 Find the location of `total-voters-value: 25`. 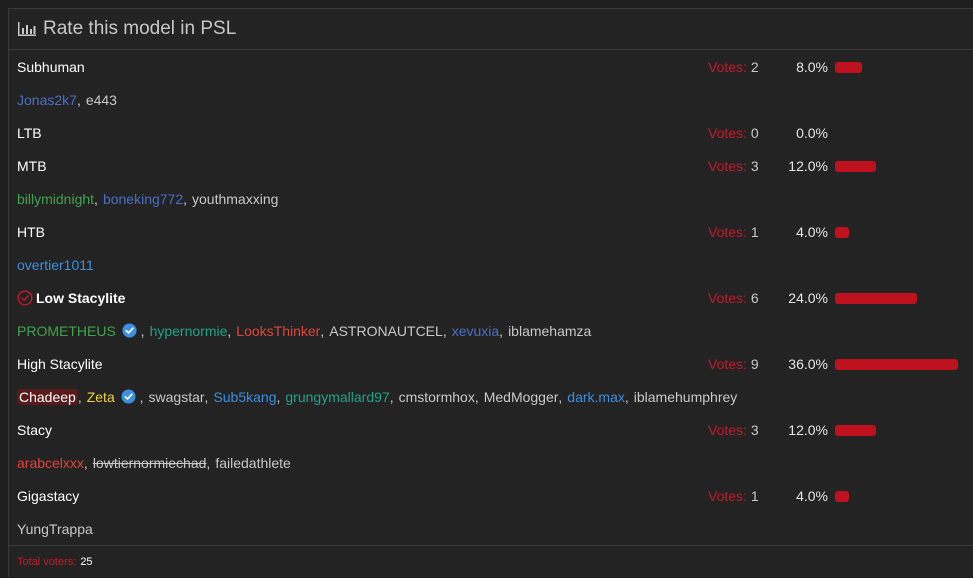

total-voters-value: 25 is located at coordinates (86, 562).